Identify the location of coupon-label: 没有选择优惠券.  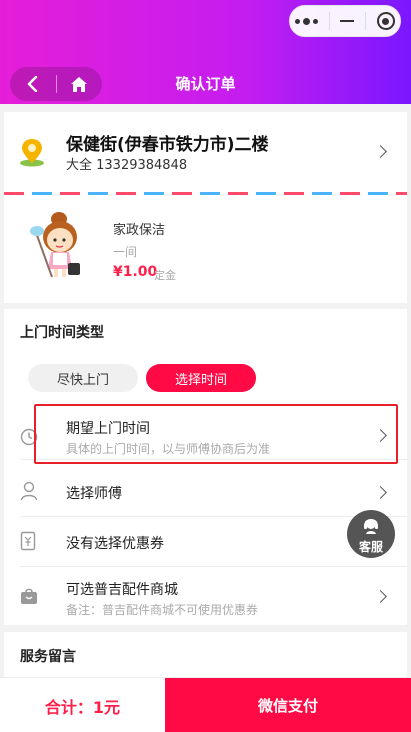
(115, 544).